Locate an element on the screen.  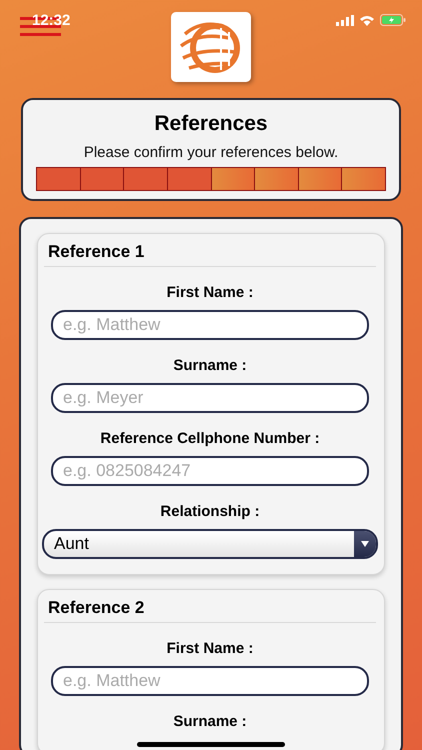
reference-title: Reference 1 is located at coordinates (210, 254).